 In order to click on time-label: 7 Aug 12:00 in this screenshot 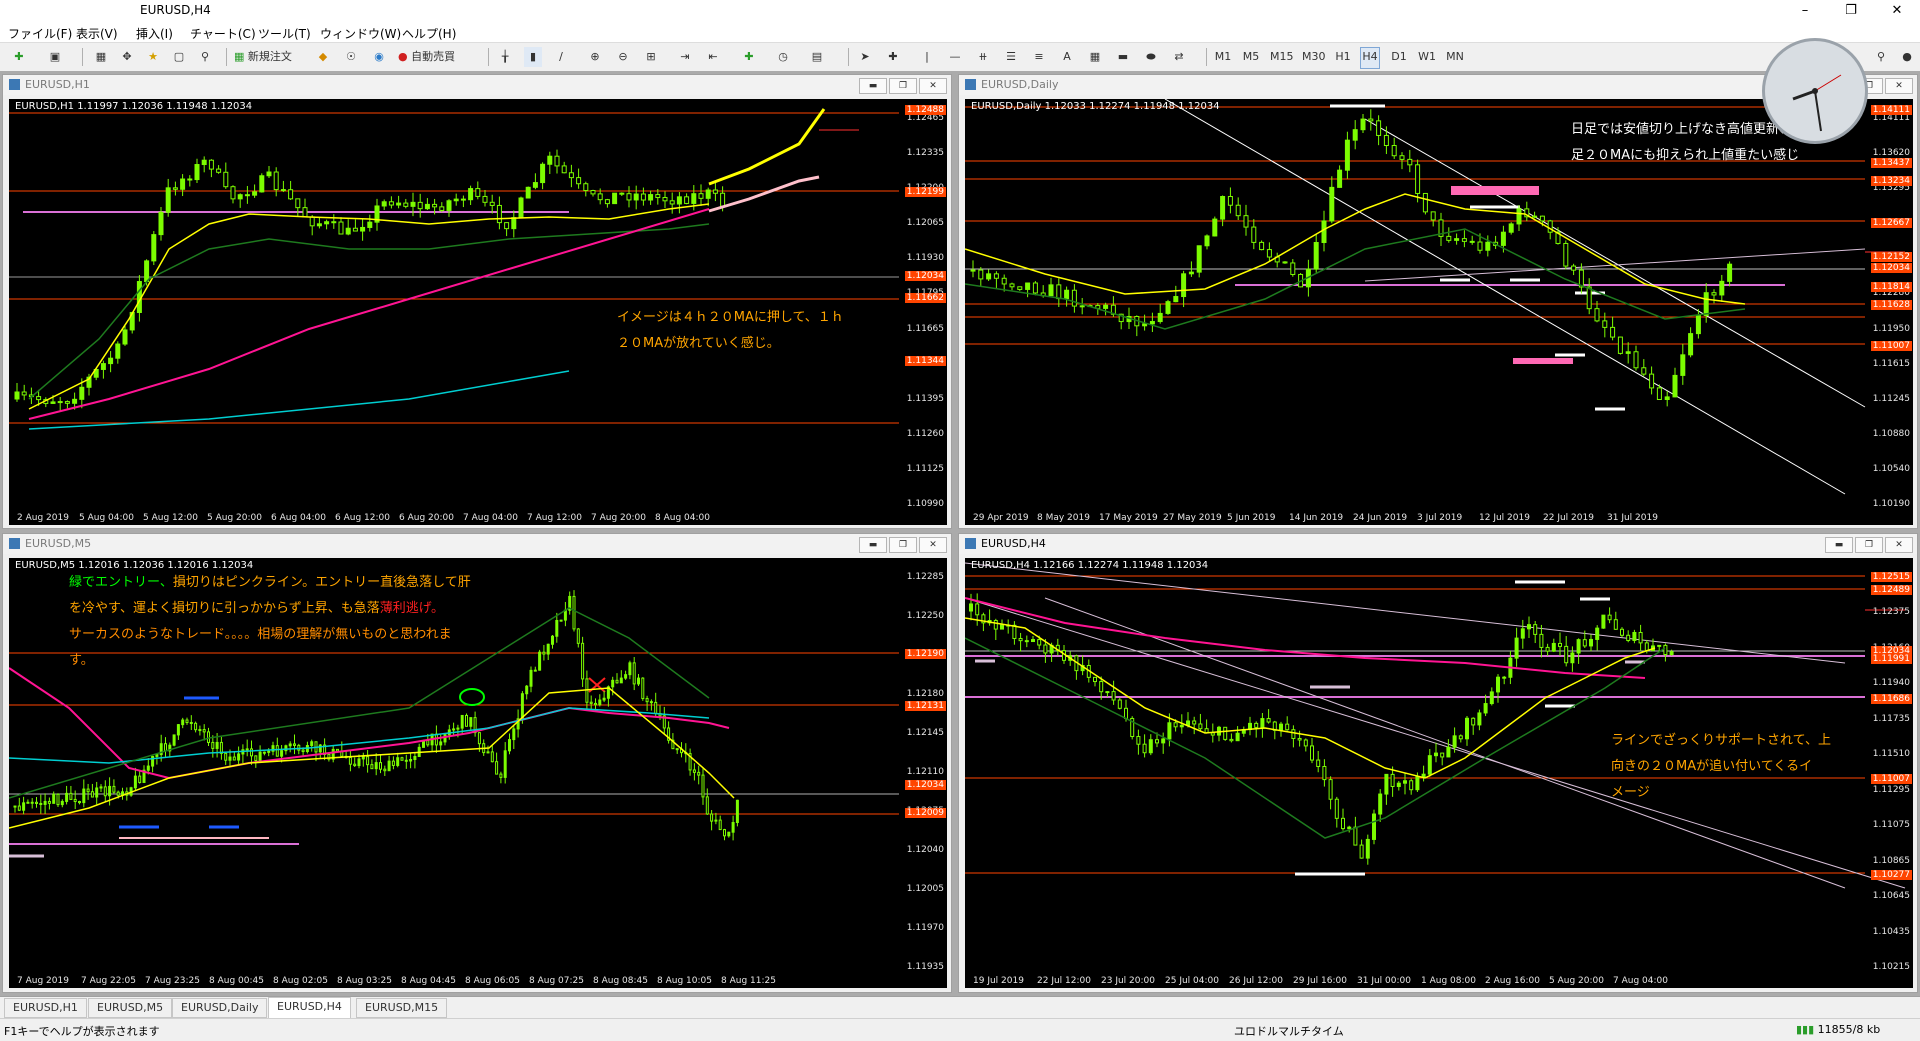, I will do `click(554, 518)`.